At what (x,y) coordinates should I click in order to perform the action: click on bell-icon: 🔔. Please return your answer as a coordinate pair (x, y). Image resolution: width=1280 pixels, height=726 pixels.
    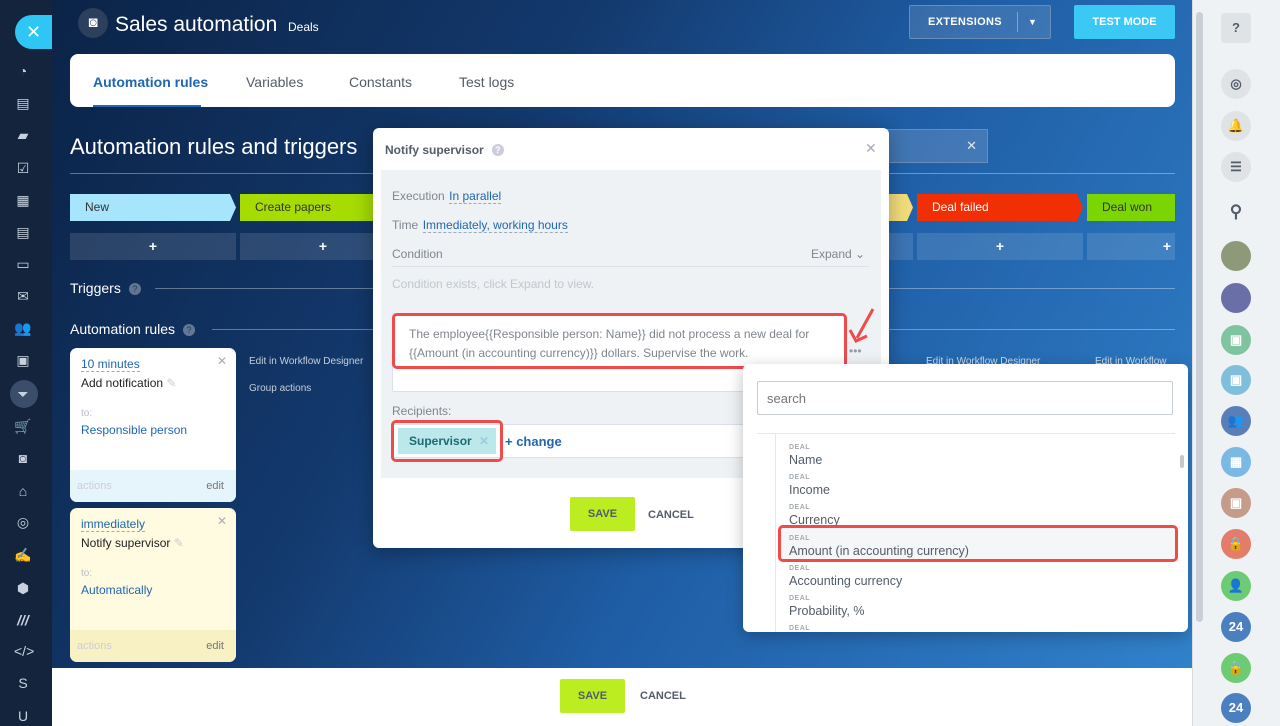
    Looking at the image, I should click on (1236, 126).